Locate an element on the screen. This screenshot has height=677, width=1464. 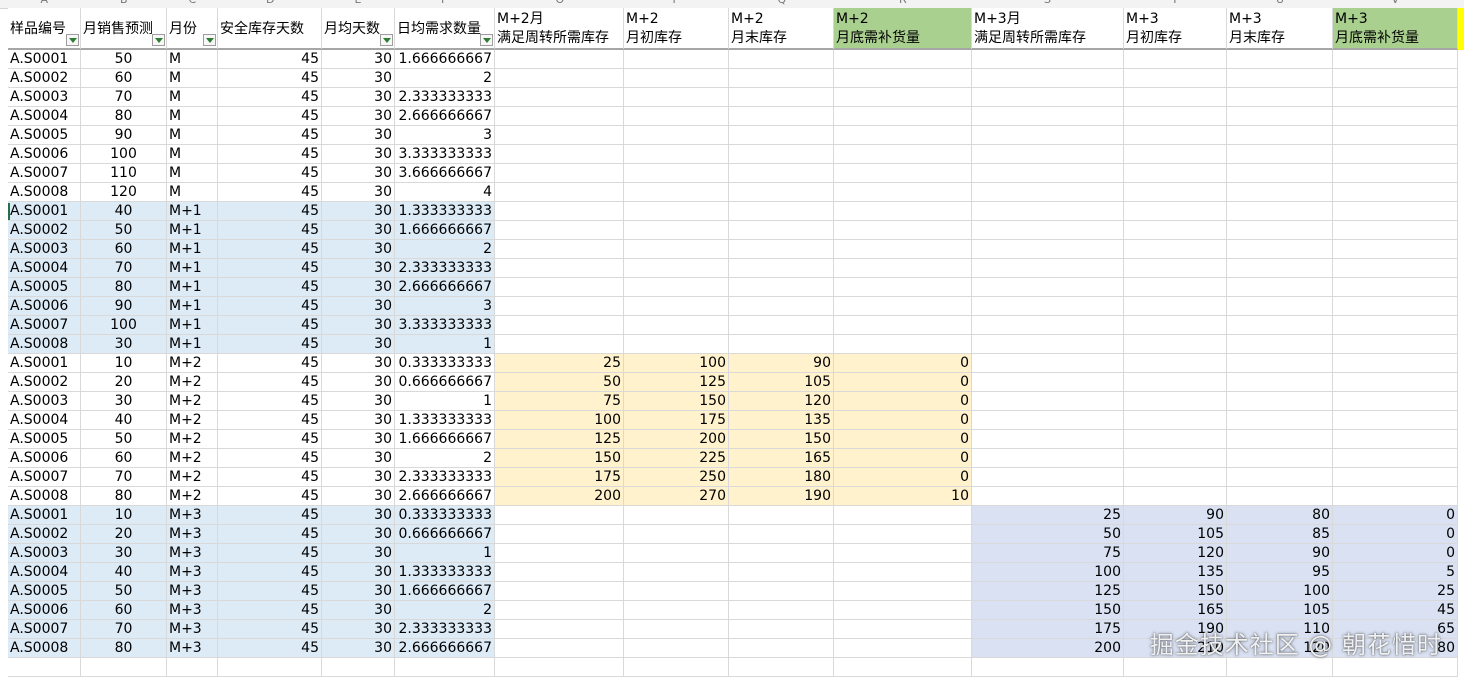
table-cell: 90 is located at coordinates (1175, 515).